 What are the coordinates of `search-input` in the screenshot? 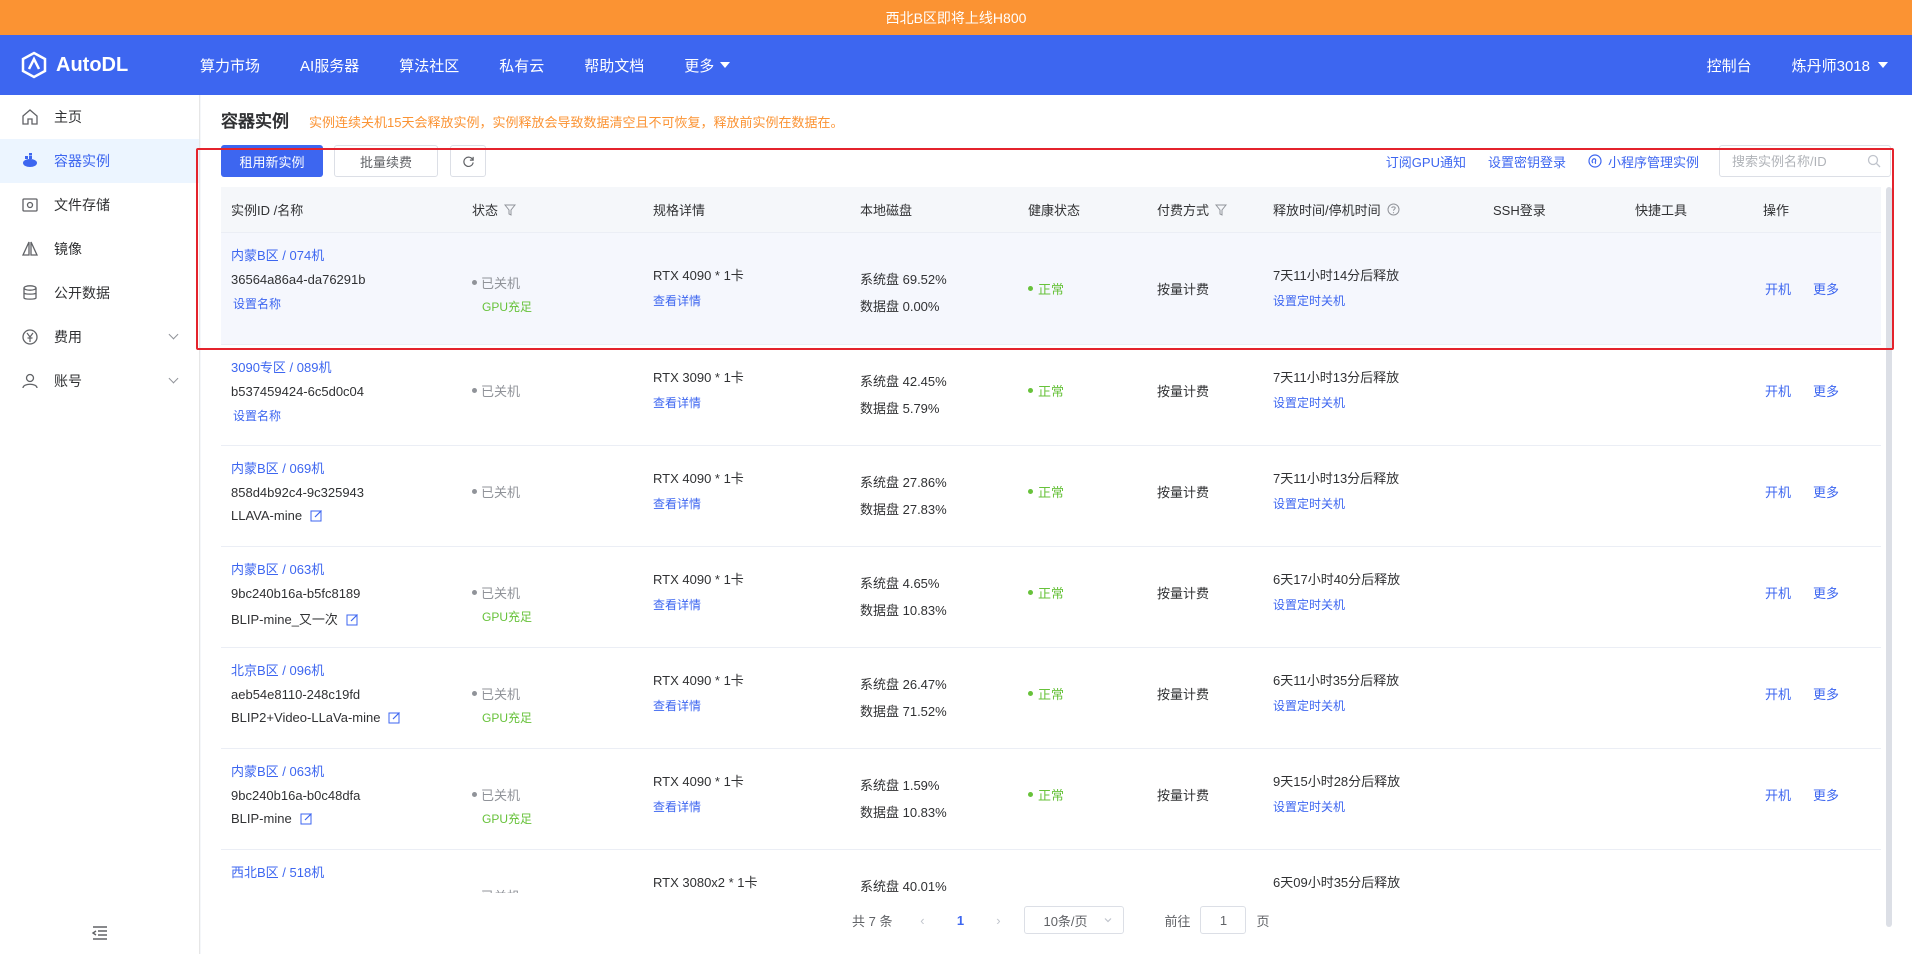 It's located at (1805, 161).